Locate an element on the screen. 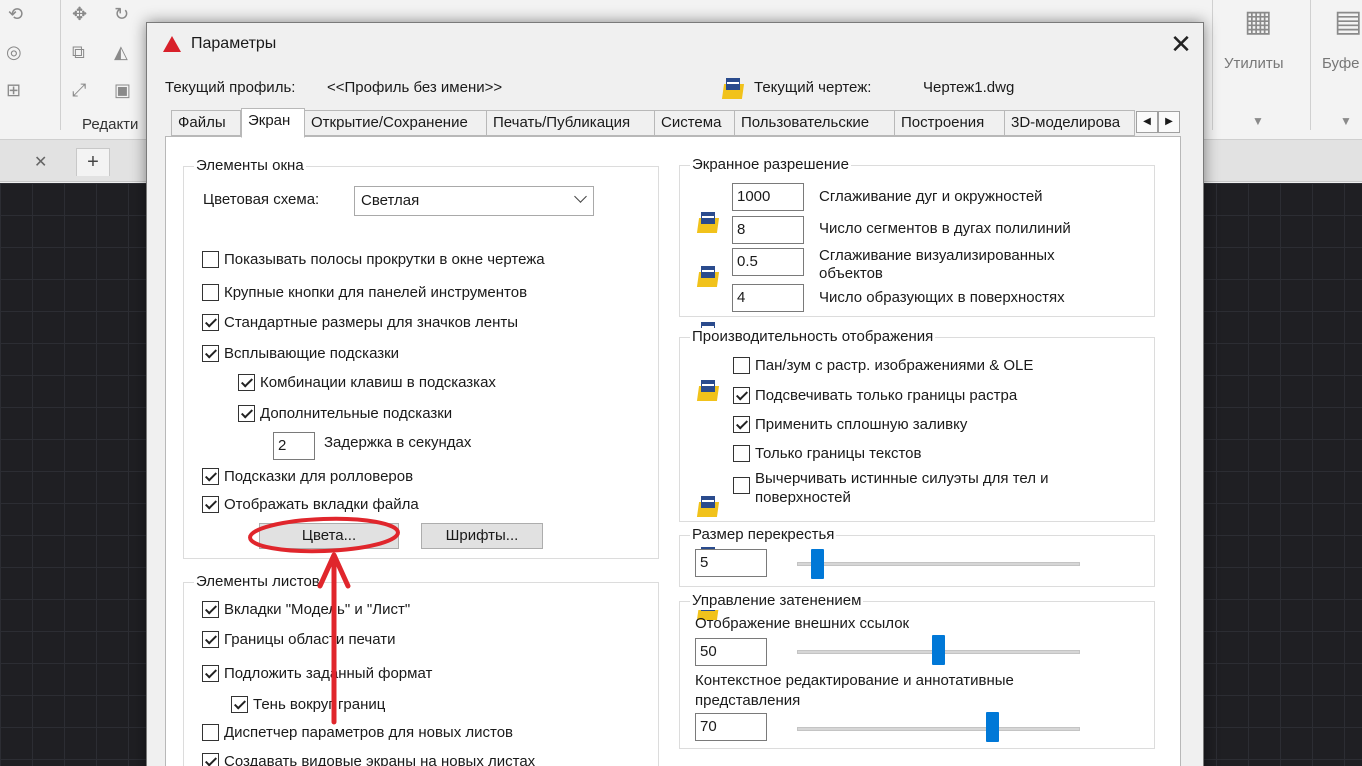 Image resolution: width=1362 pixels, height=766 pixels. group-title: Экранное разрешение is located at coordinates (770, 165).